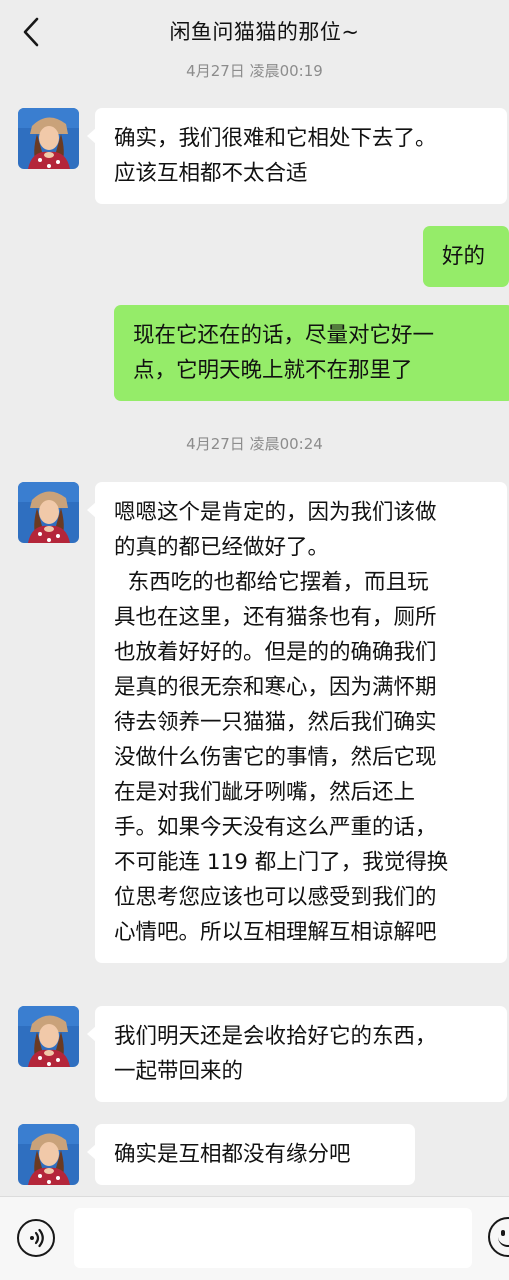  I want to click on message-line: 点，它明天晚上就不在那里了, so click(273, 370).